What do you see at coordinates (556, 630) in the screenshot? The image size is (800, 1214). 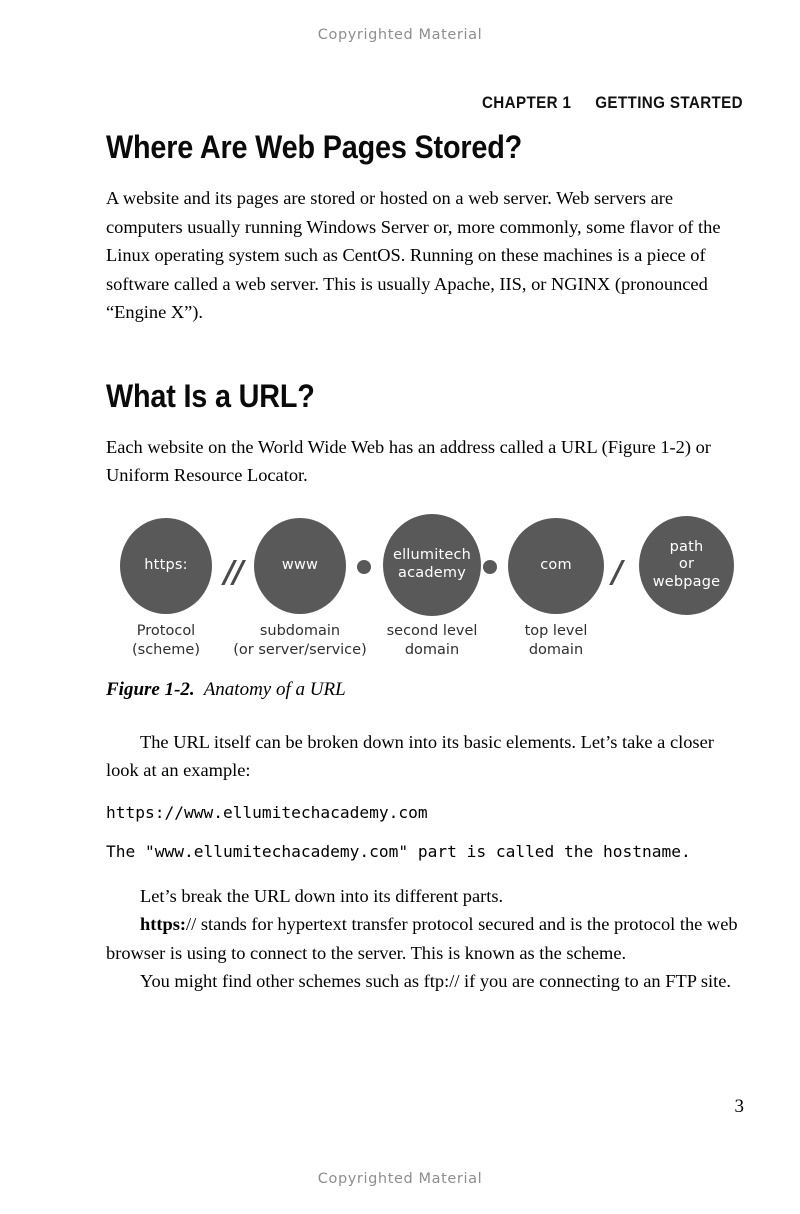 I see `diagram-label-tld-line1: top level` at bounding box center [556, 630].